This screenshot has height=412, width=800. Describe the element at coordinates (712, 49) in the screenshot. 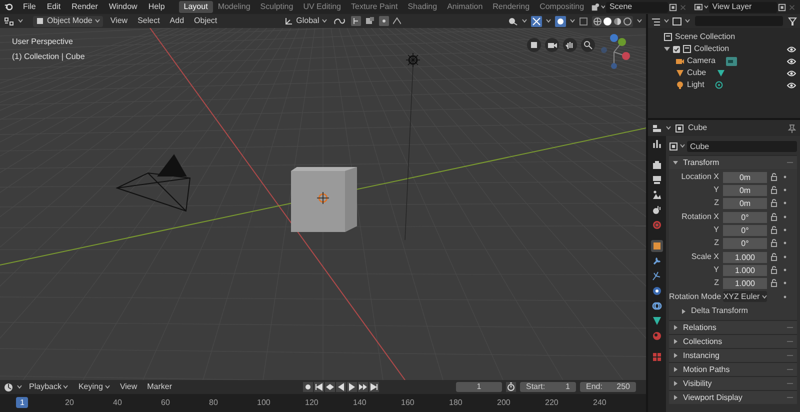

I see `outliner-item: Collection` at that location.